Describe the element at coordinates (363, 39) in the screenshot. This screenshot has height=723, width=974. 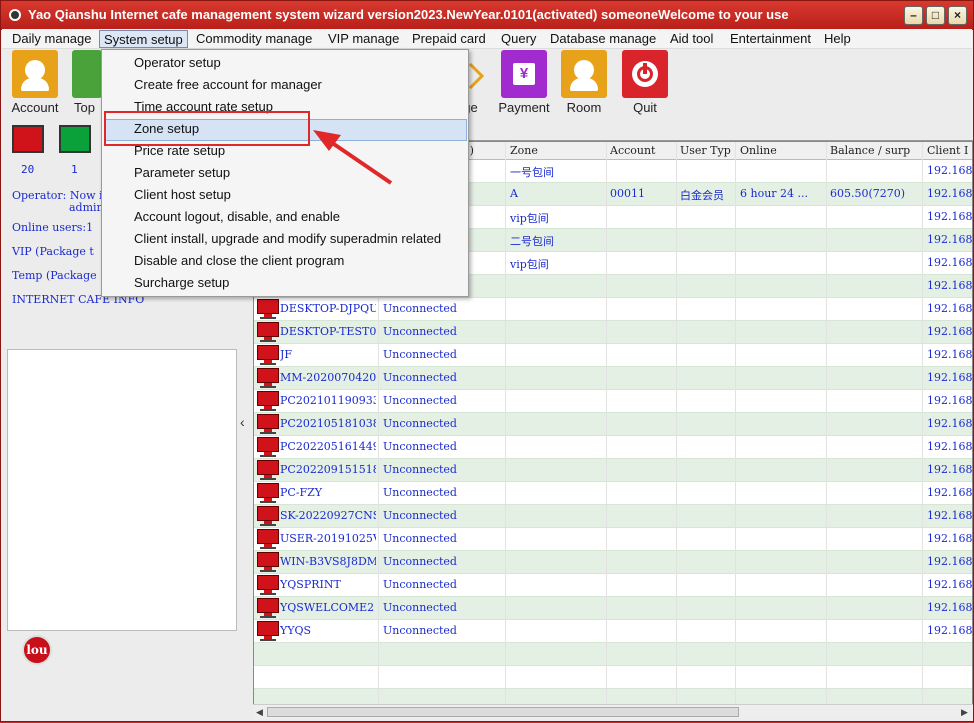
I see `menu-vip-manage: VIP manage` at that location.